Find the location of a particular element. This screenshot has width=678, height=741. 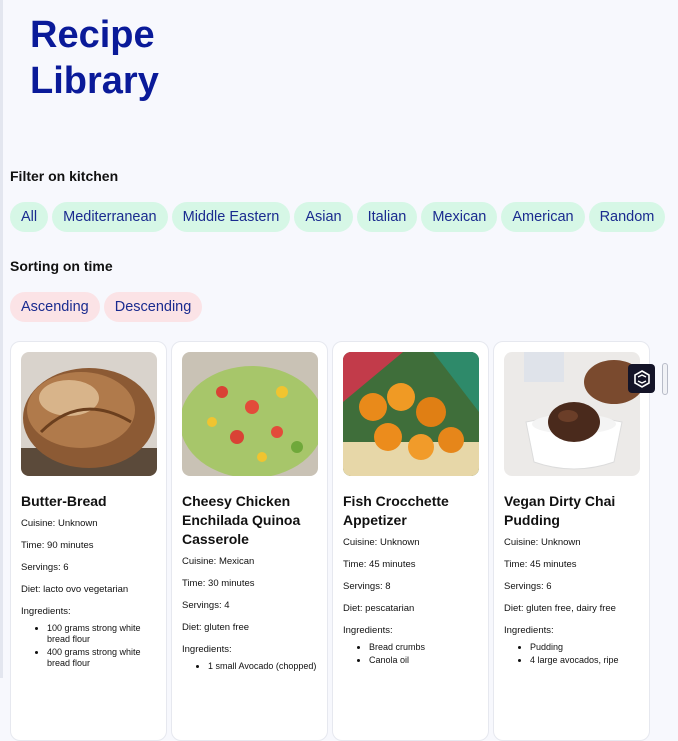

recipe-title: Vegan Dirty Chai Pudding is located at coordinates (560, 510).